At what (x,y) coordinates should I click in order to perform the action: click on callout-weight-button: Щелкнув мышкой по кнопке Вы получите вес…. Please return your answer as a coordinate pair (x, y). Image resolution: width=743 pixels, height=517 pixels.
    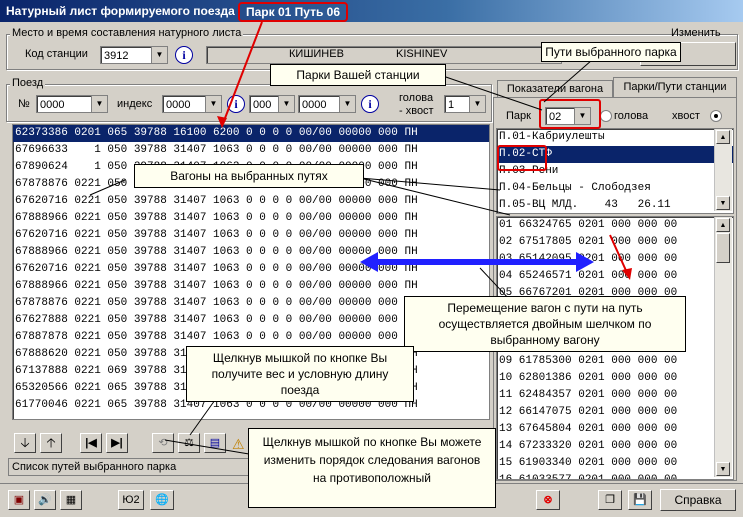
    Looking at the image, I should click on (300, 374).